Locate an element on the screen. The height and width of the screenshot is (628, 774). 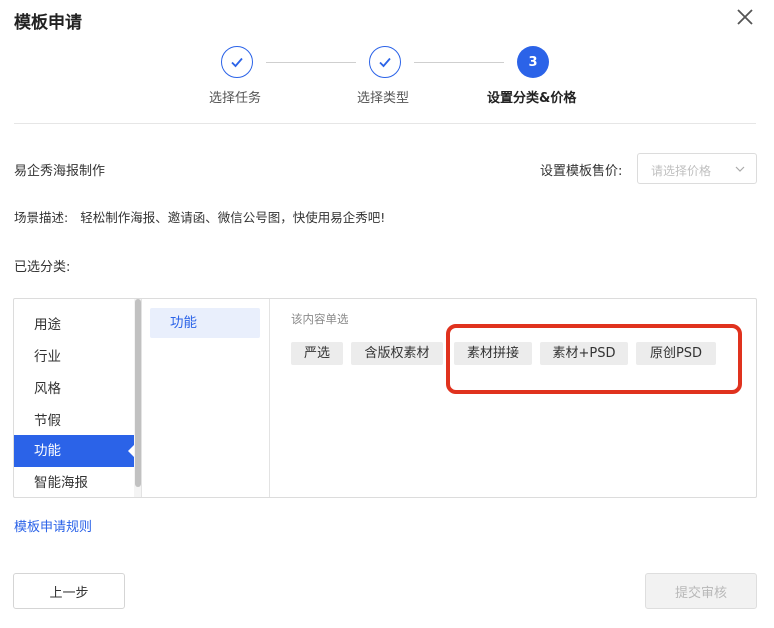
category-list: 用途 行业 风格 节假 功能 智能海报 is located at coordinates (78, 398).